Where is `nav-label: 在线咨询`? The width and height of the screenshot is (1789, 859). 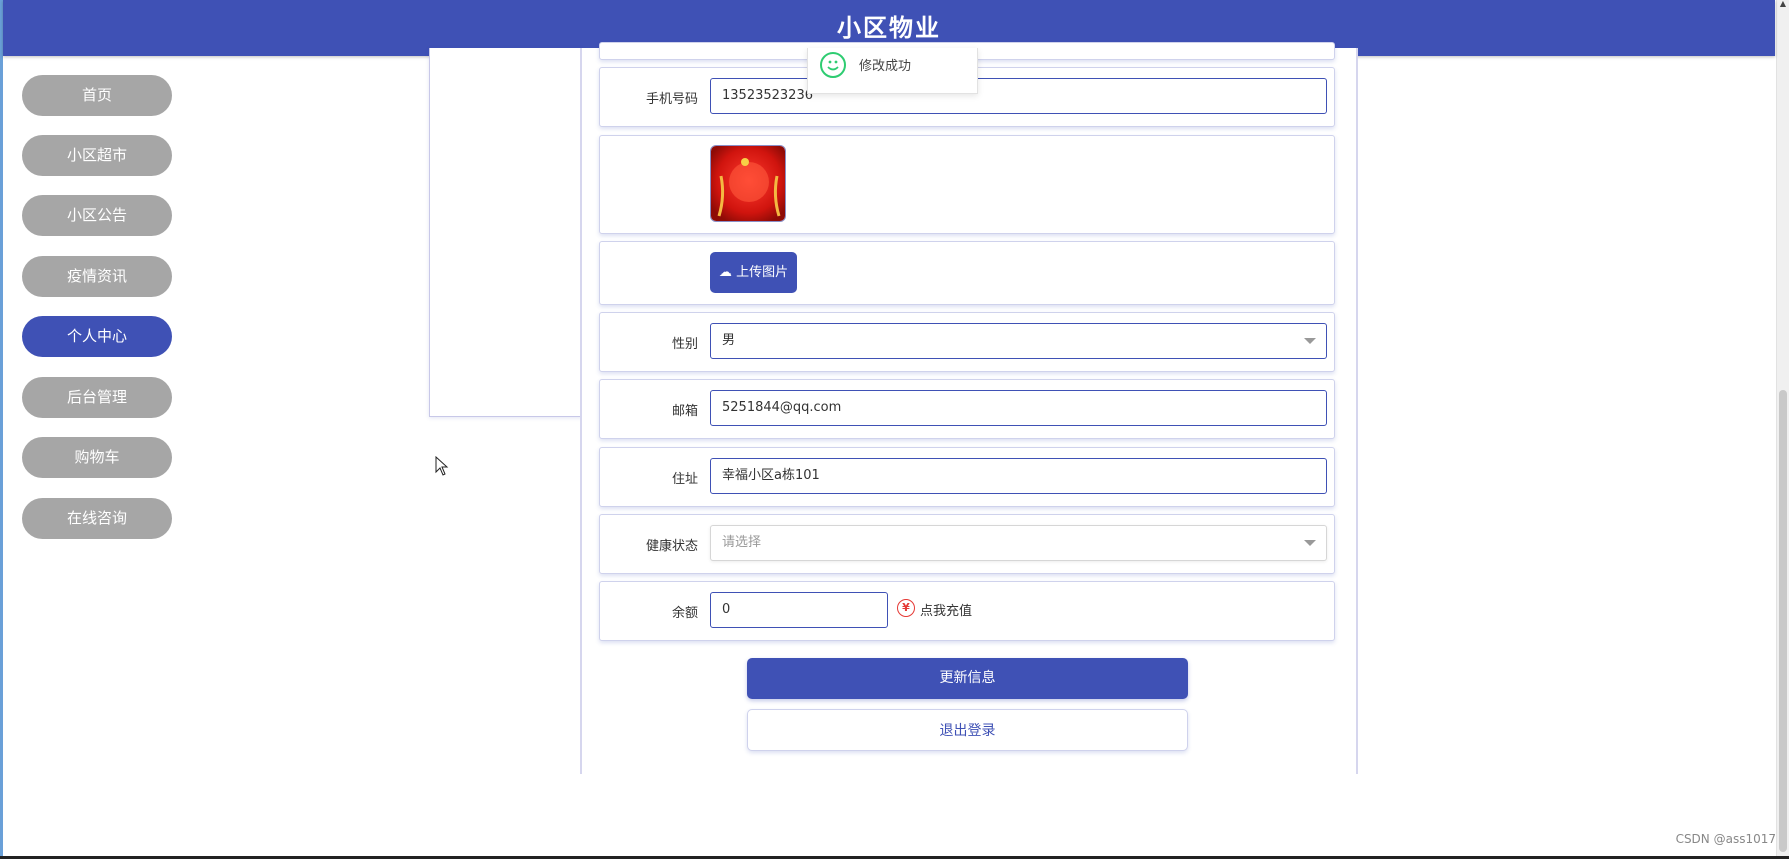 nav-label: 在线咨询 is located at coordinates (96, 518).